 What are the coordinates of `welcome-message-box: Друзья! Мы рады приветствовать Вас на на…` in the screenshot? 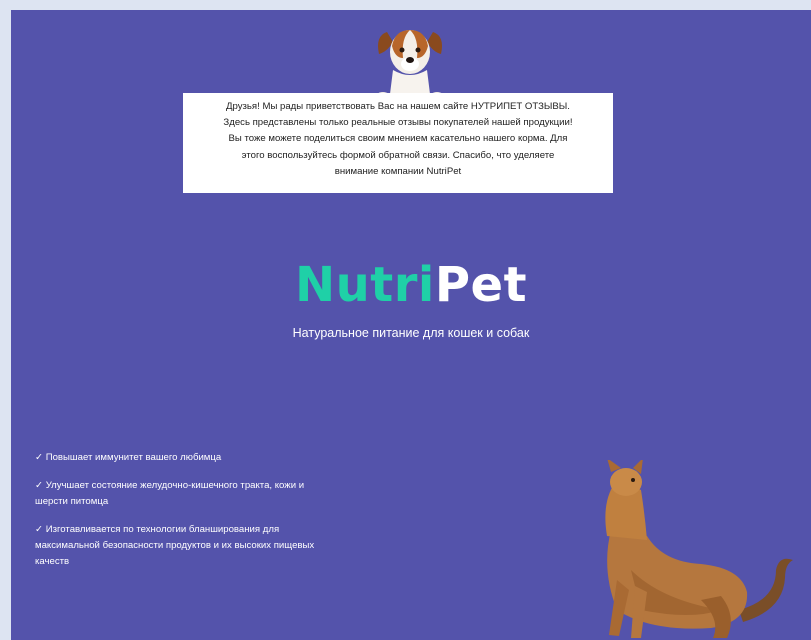 It's located at (398, 143).